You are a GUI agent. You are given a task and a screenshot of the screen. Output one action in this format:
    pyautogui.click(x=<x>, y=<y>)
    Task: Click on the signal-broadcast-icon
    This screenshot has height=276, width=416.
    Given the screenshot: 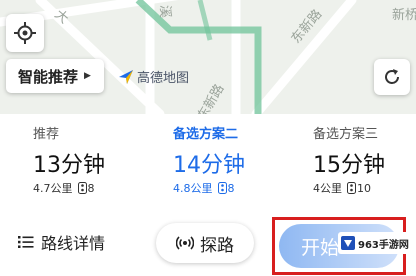 What is the action you would take?
    pyautogui.click(x=185, y=243)
    